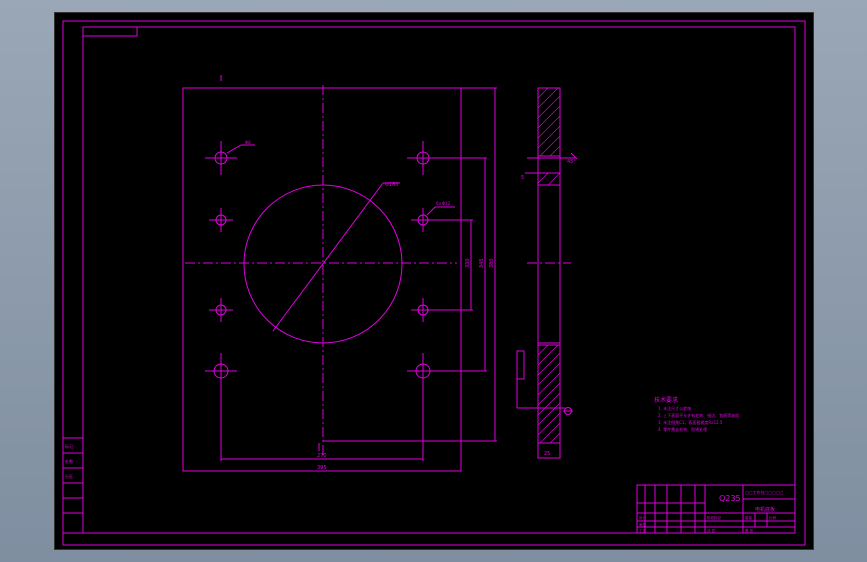 This screenshot has width=867, height=562. Describe the element at coordinates (431, 211) in the screenshot. I see `hole-callout-leader` at that location.